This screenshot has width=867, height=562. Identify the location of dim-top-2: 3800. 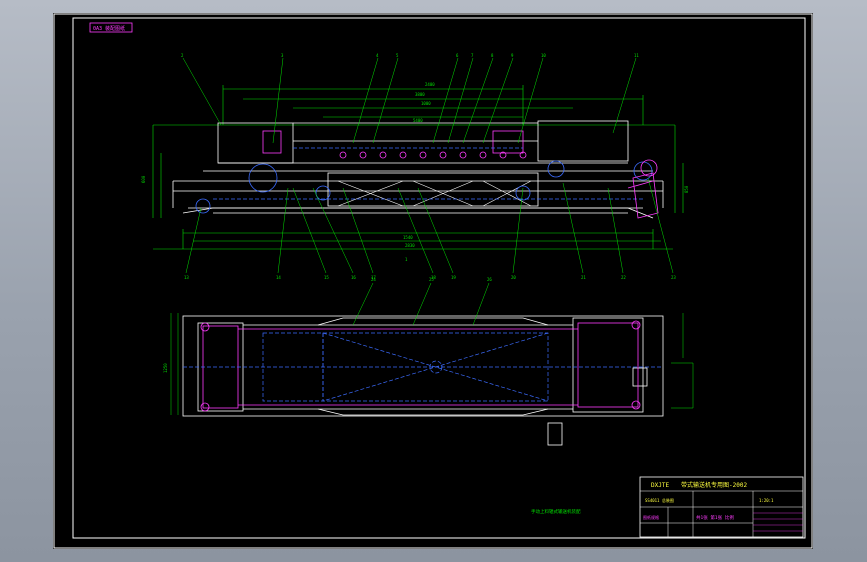
(420, 94).